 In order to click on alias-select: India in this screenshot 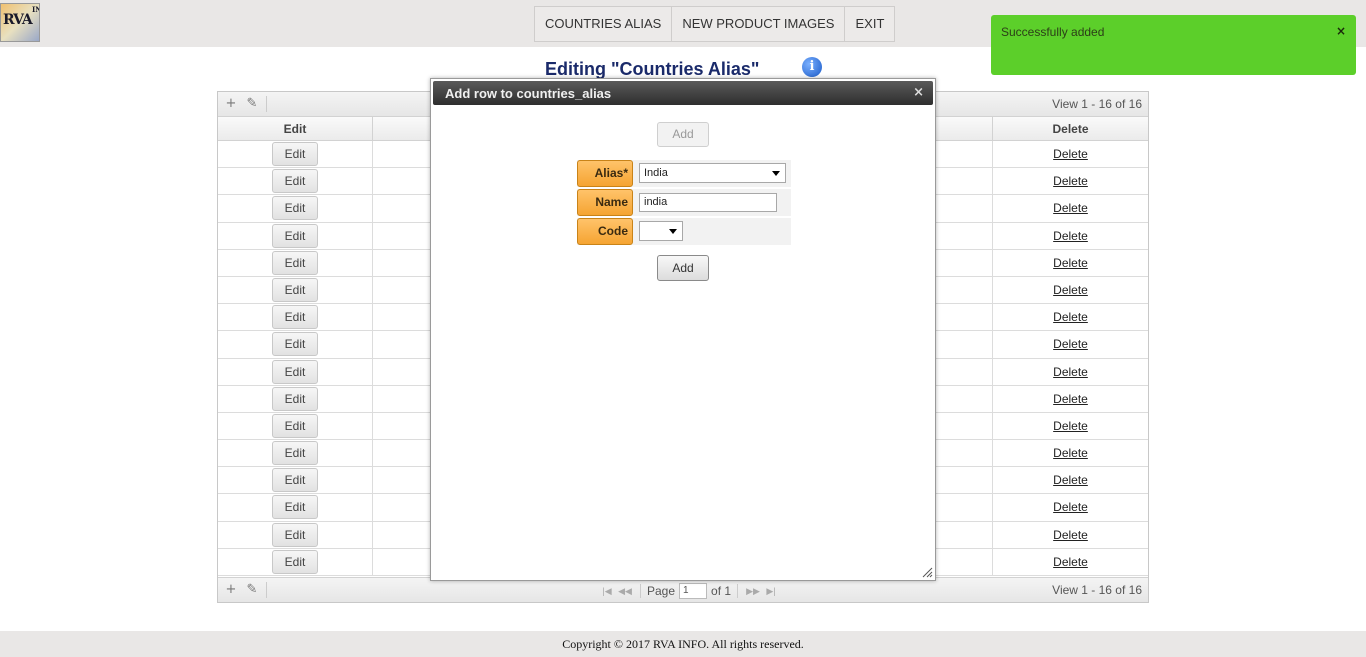, I will do `click(712, 173)`.